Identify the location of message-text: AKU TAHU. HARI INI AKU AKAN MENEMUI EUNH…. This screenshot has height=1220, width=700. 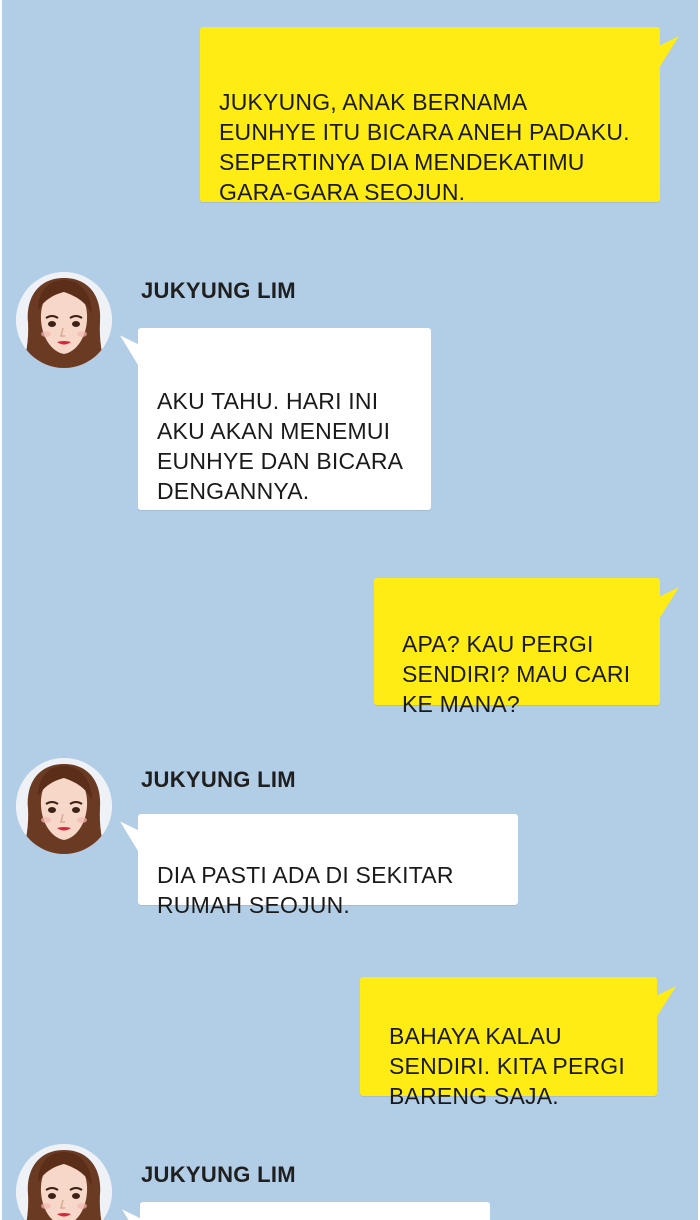
(280, 446).